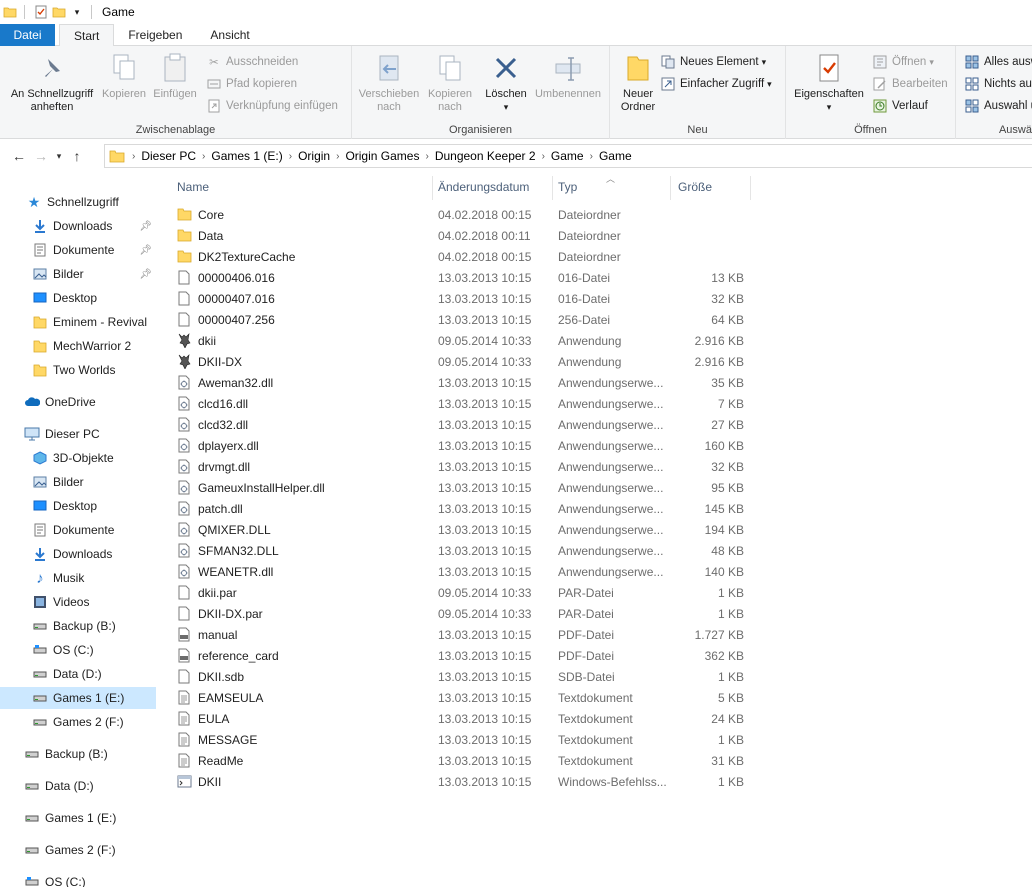  What do you see at coordinates (77, 12) in the screenshot?
I see `chevron-down-icon: ▾` at bounding box center [77, 12].